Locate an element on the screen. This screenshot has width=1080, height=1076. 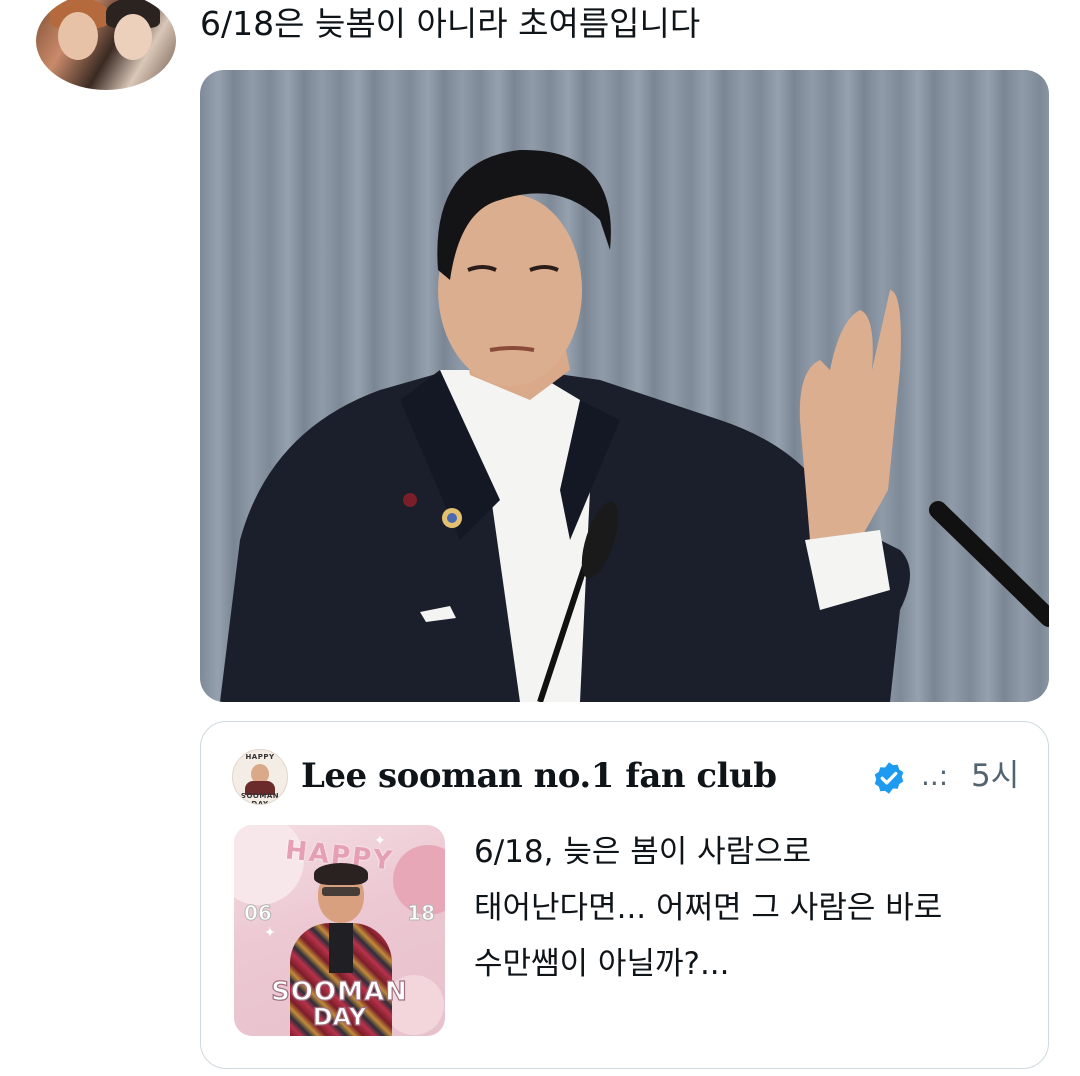
author-avatar is located at coordinates (106, 45).